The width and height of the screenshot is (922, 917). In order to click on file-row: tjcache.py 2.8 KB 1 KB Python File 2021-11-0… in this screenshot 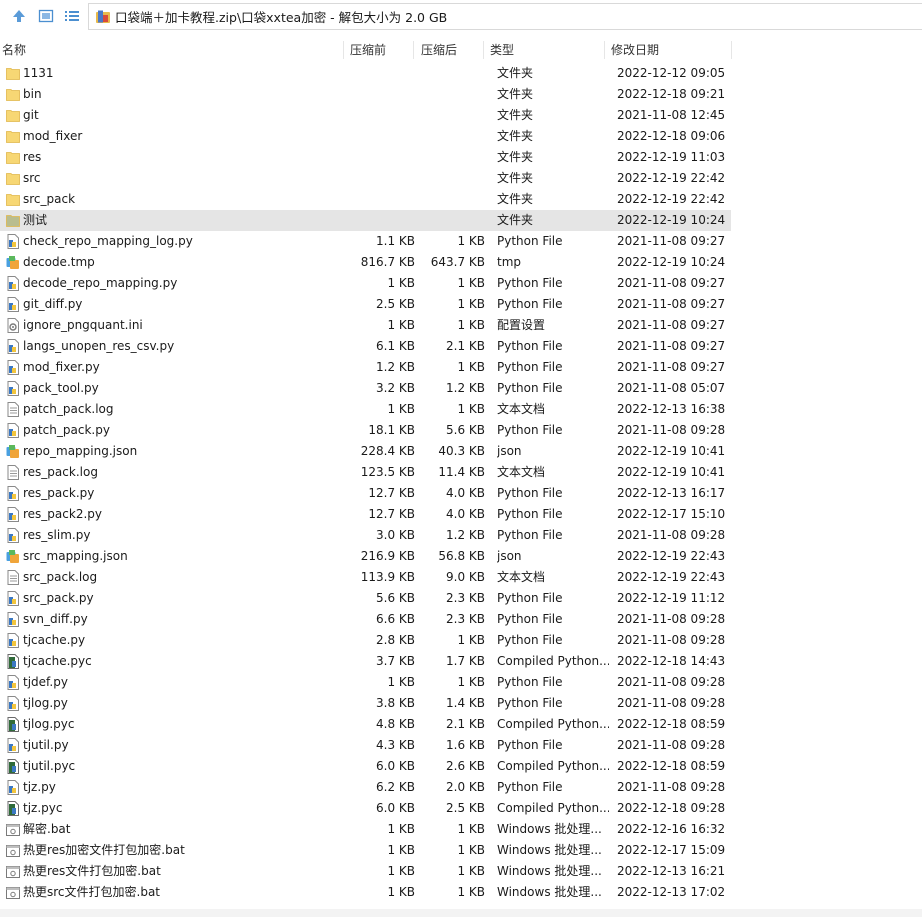, I will do `click(365, 640)`.